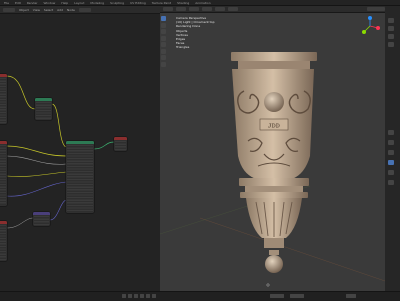 The image size is (400, 301). I want to click on render-icon, so click(391, 28).